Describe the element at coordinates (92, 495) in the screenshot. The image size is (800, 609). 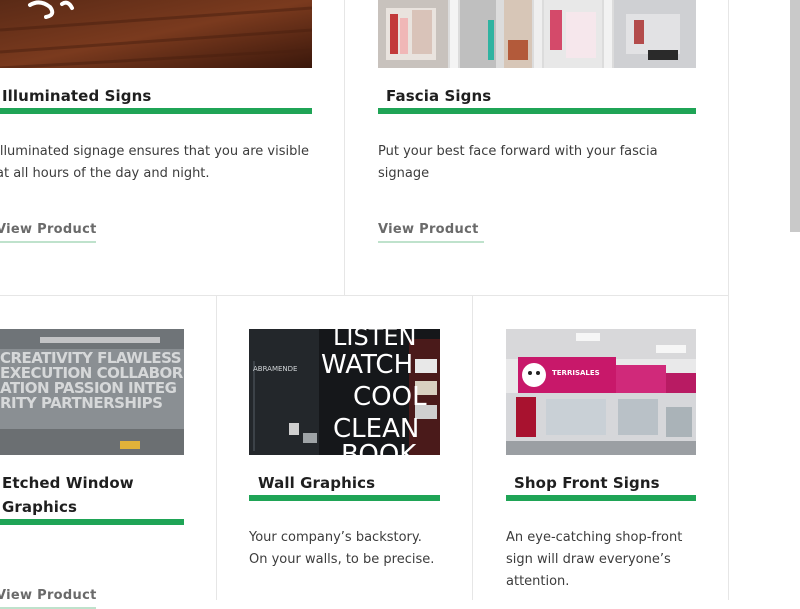
I see `product-title: Etched Window Graphics` at that location.